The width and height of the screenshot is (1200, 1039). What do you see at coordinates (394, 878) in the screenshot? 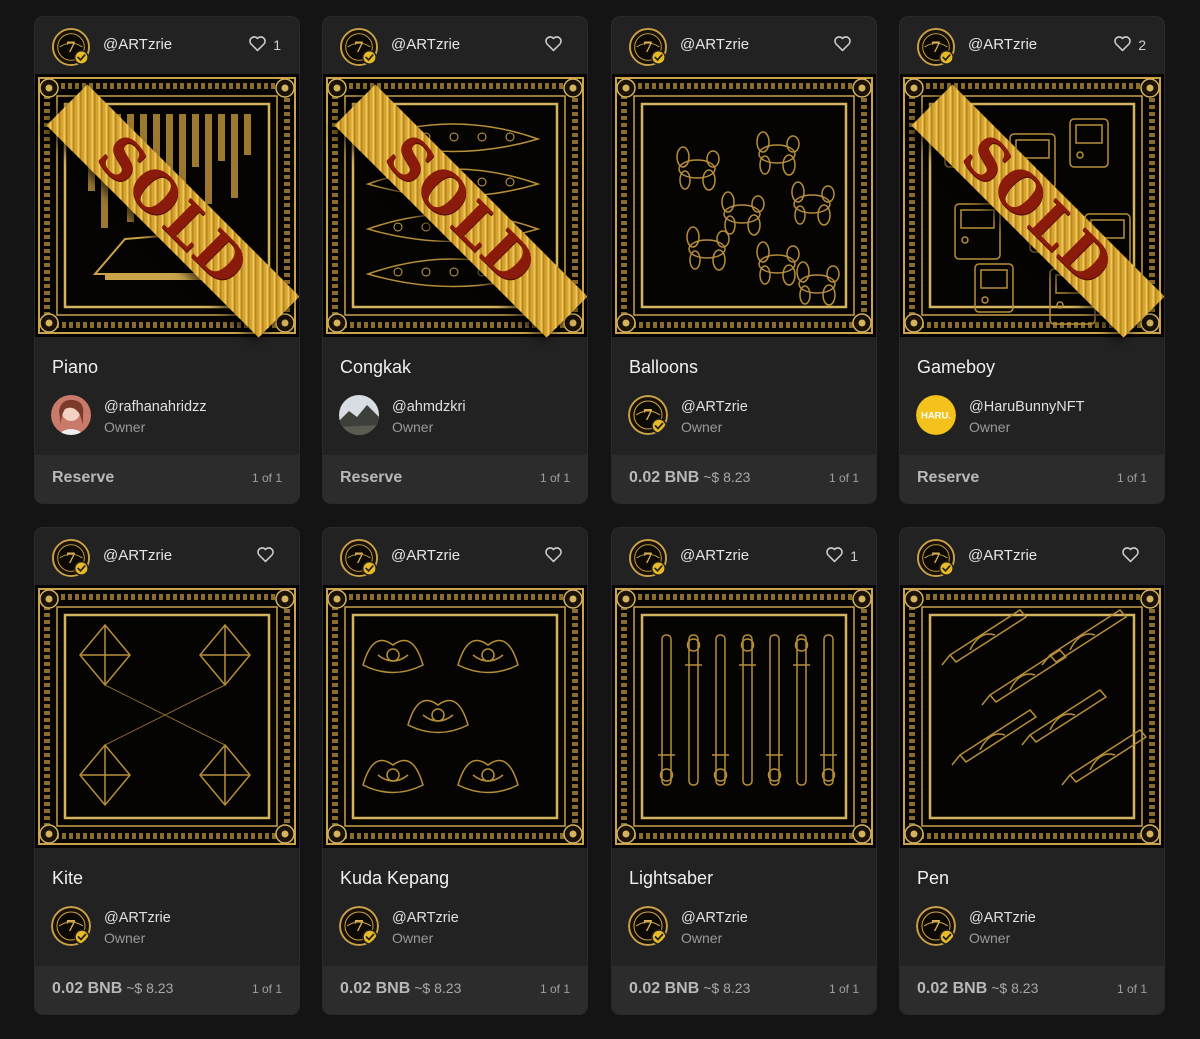
I see `artwork-title: Kuda Kepang` at bounding box center [394, 878].